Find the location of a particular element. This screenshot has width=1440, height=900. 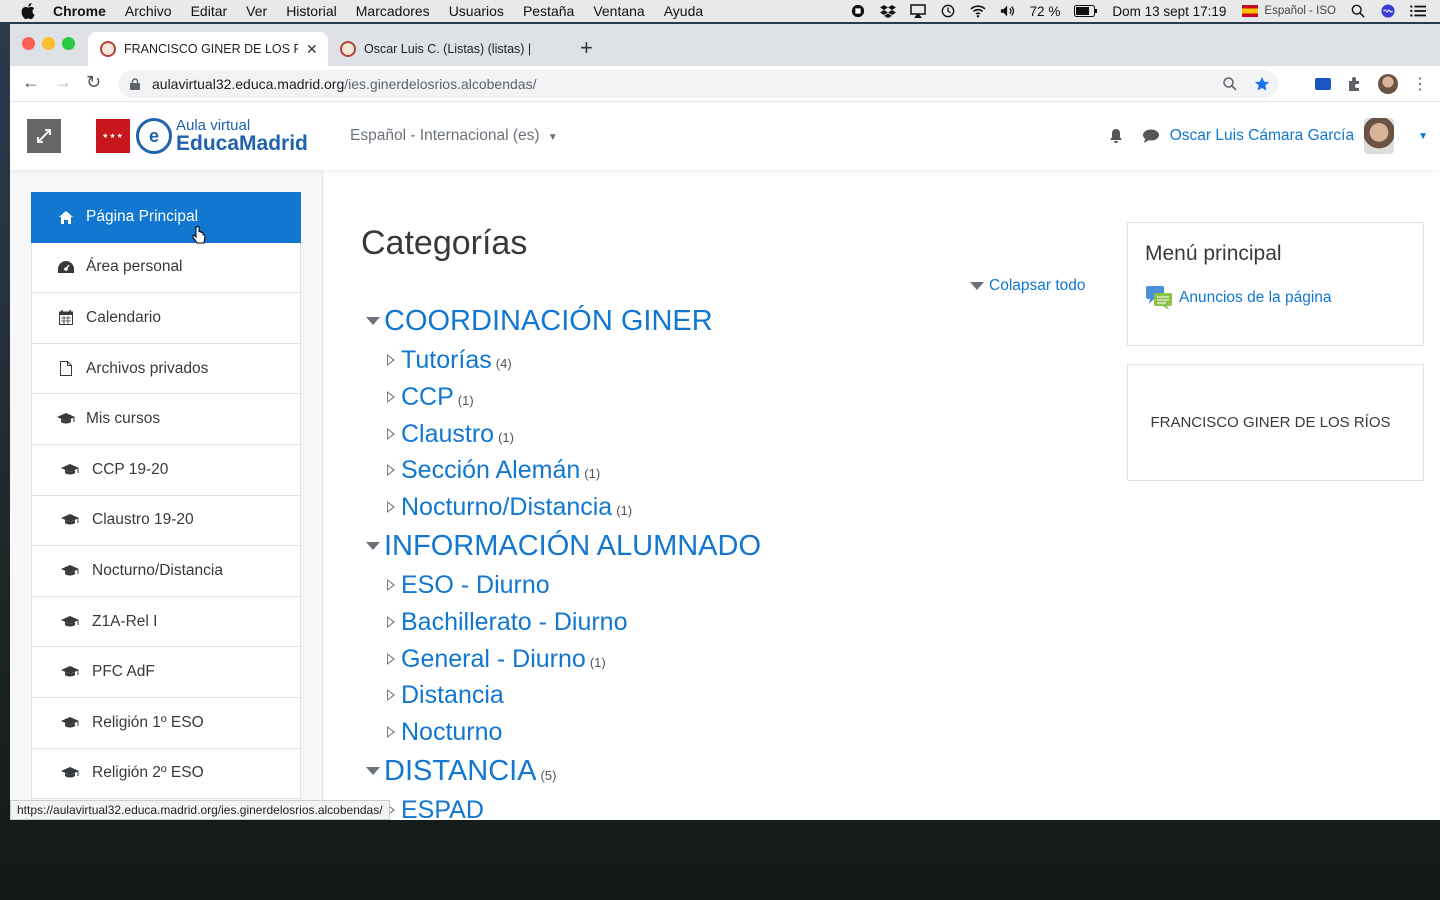

spotlight-search-icon is located at coordinates (1358, 11).